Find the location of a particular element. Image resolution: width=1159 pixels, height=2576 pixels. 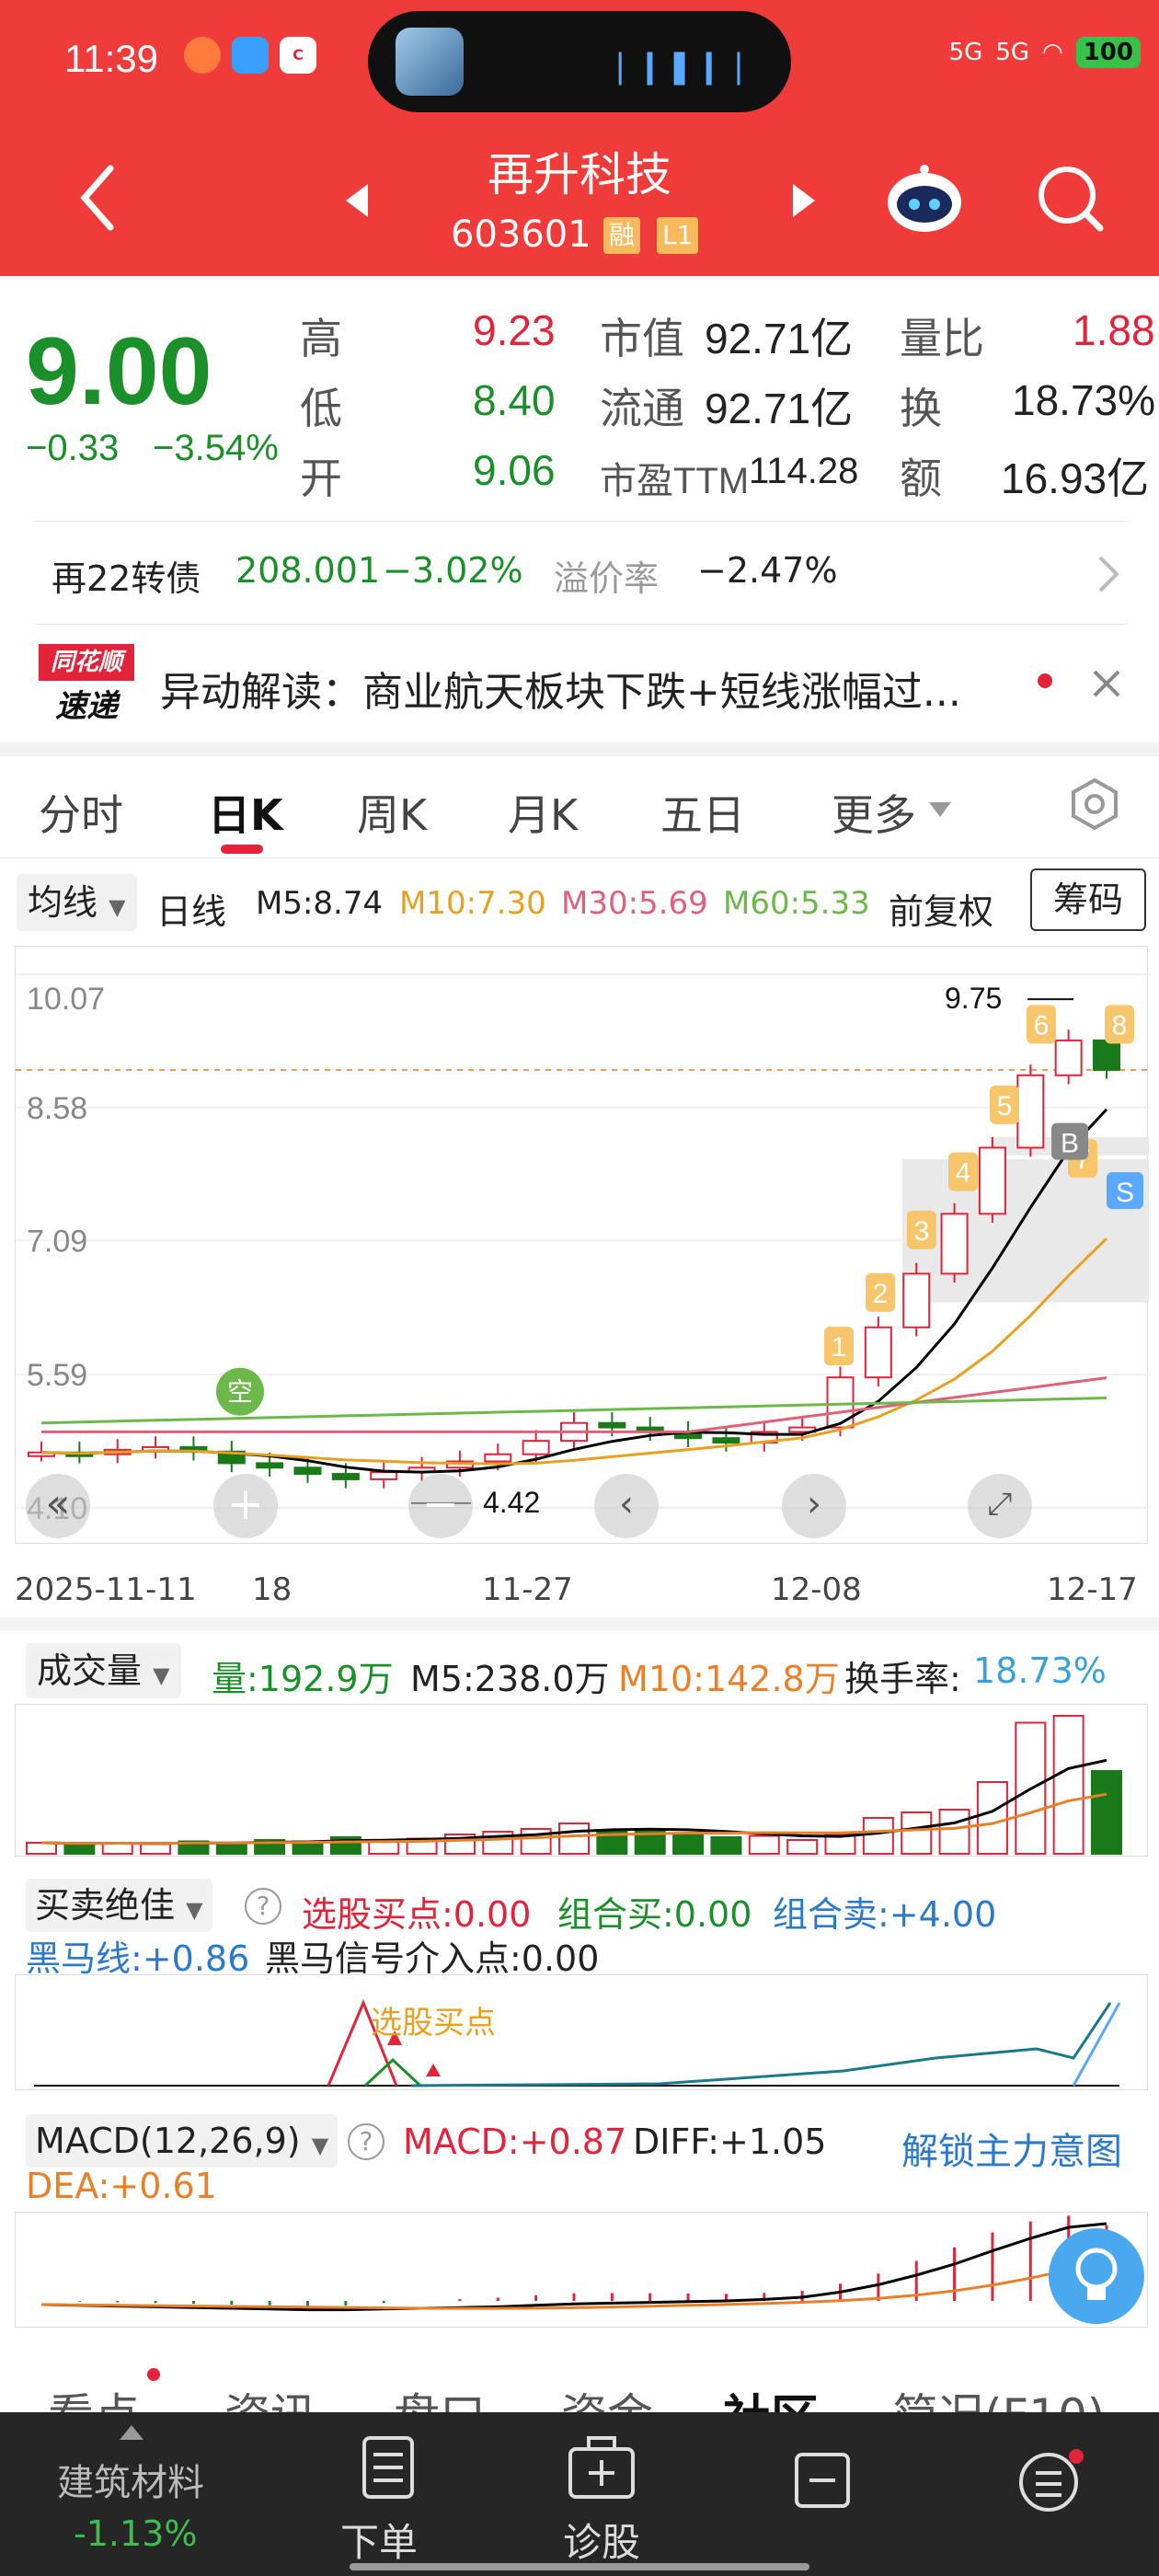

period-high-label: 9.75 is located at coordinates (973, 998).